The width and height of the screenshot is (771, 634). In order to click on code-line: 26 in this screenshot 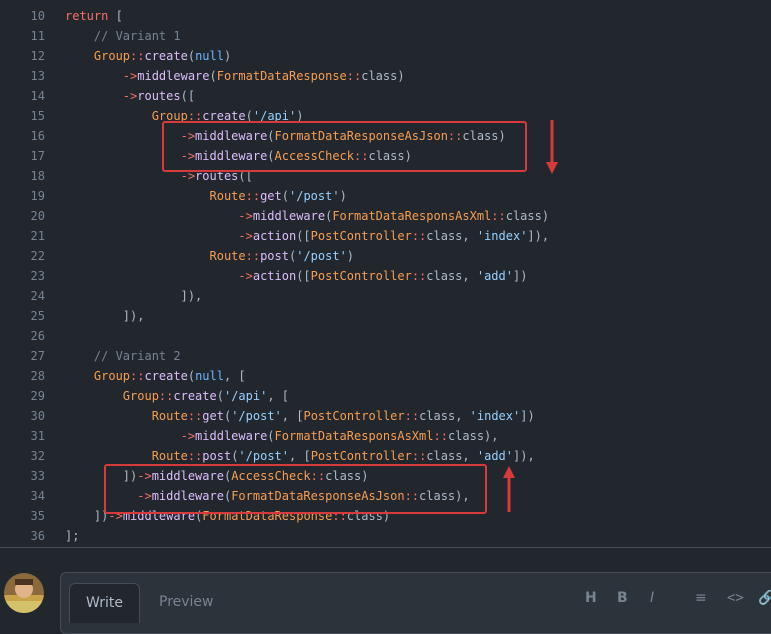, I will do `click(385, 336)`.